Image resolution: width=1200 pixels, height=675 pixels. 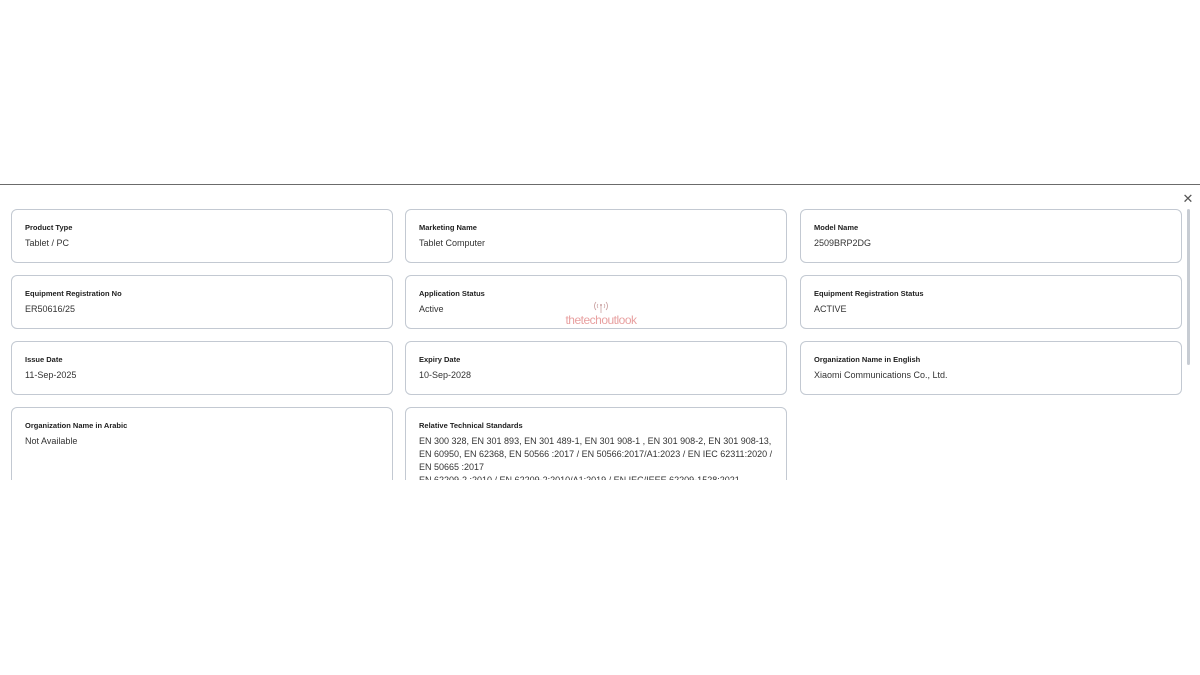 What do you see at coordinates (867, 359) in the screenshot?
I see `field-label: Organization Name in English` at bounding box center [867, 359].